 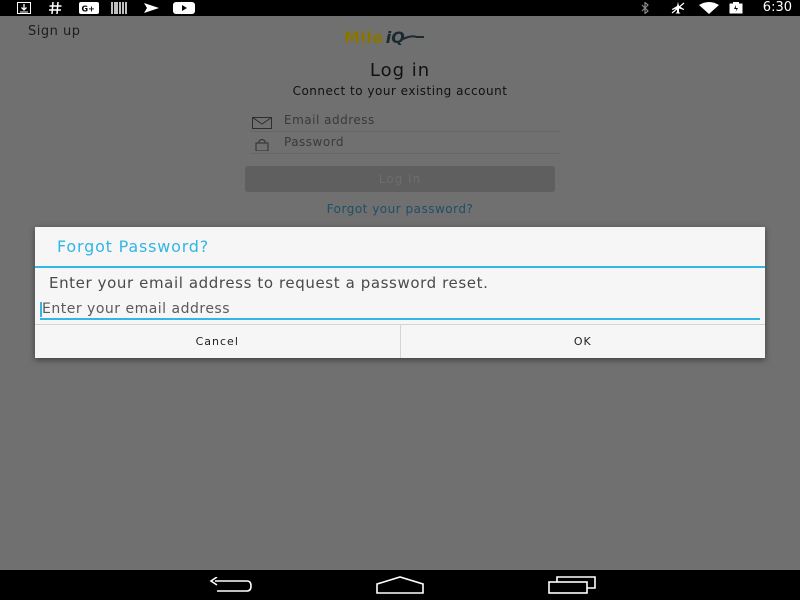 What do you see at coordinates (55, 8) in the screenshot?
I see `hashtag-icon` at bounding box center [55, 8].